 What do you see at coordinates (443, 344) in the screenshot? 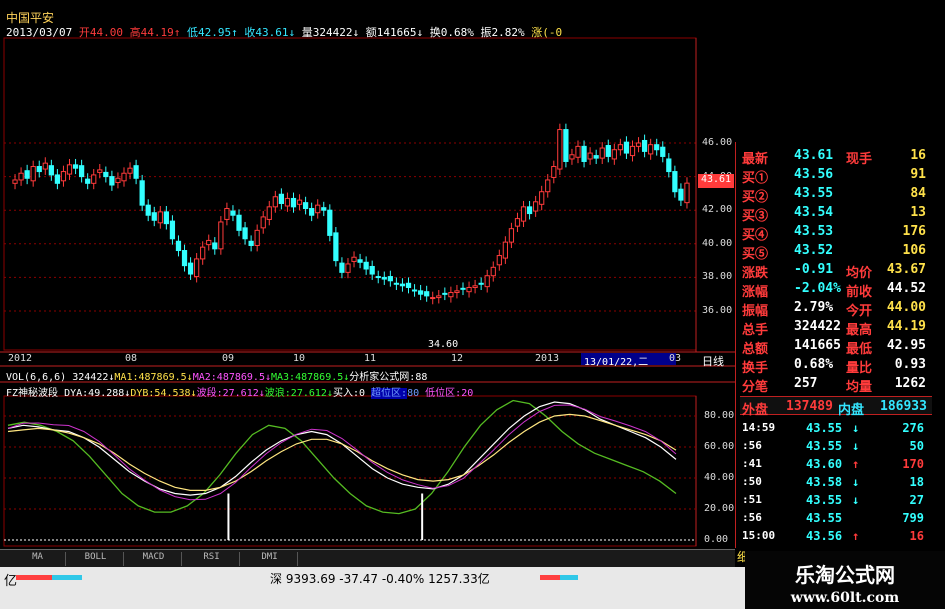
I see `low-price-marker: 34.60` at bounding box center [443, 344].